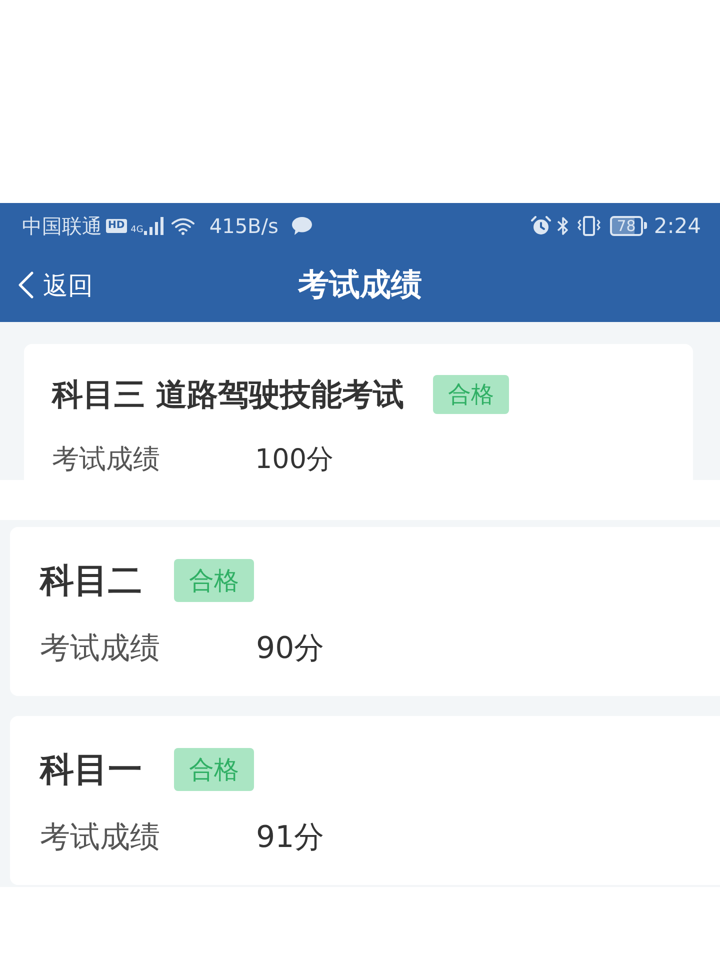 This screenshot has width=720, height=960. Describe the element at coordinates (302, 225) in the screenshot. I see `chat-bubble-icon` at that location.